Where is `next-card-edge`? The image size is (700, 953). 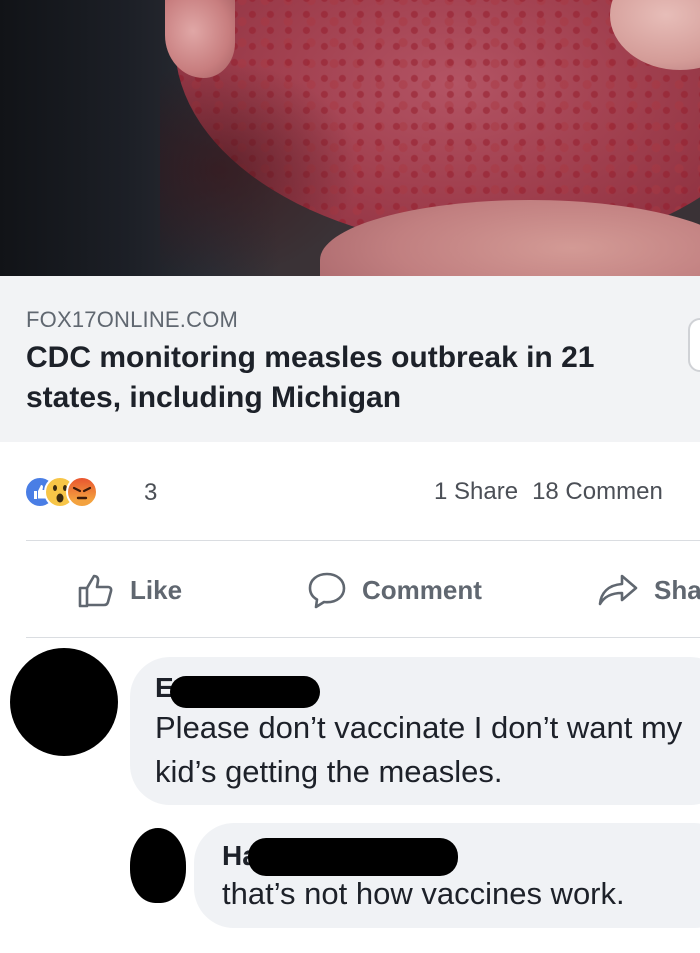 next-card-edge is located at coordinates (694, 345).